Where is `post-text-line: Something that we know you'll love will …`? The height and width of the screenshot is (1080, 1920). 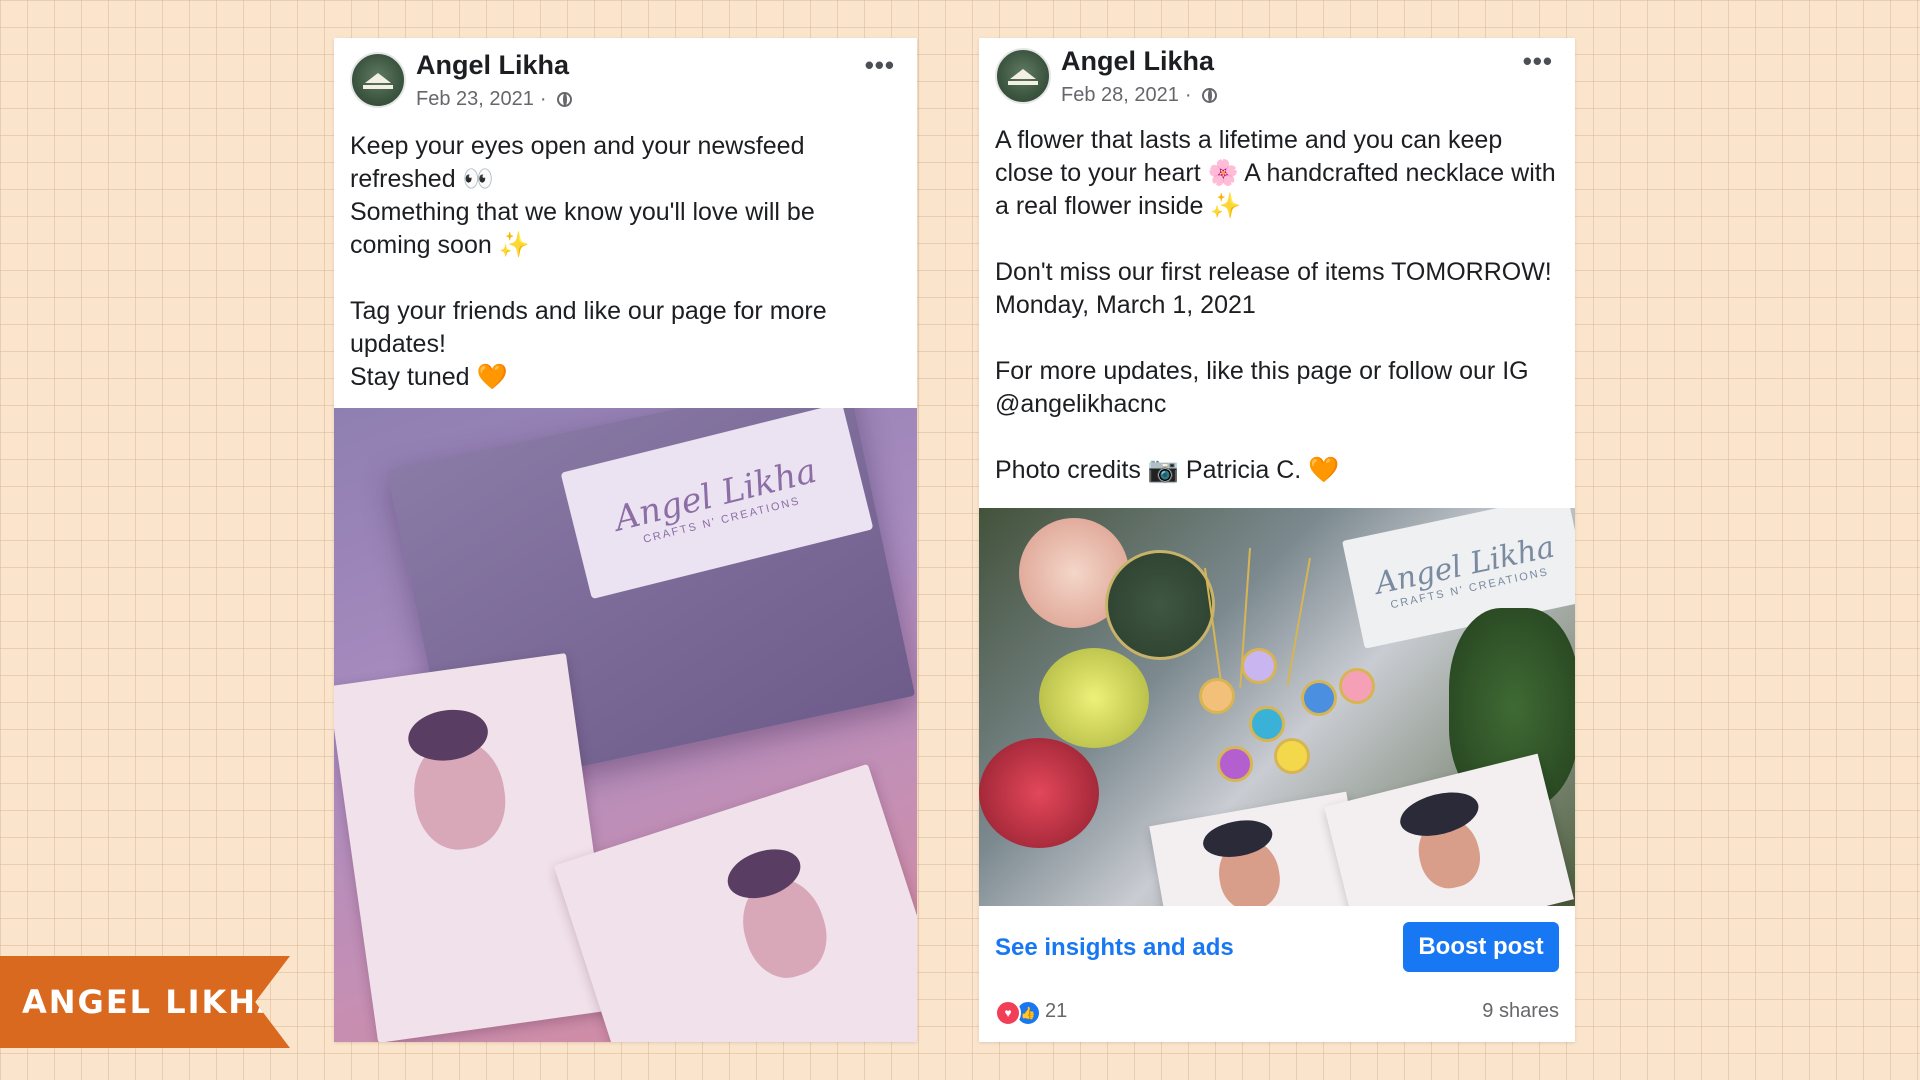 post-text-line: Something that we know you'll love will … is located at coordinates (582, 228).